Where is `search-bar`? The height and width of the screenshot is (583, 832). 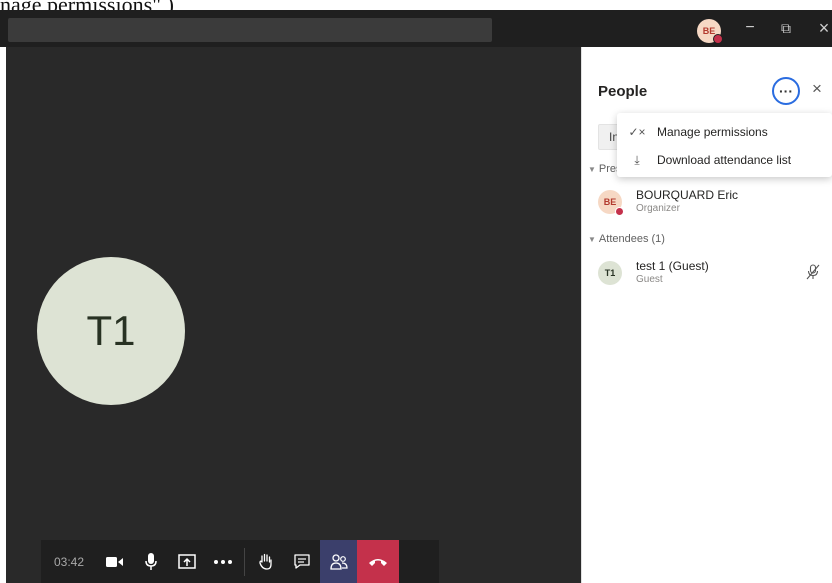
search-bar is located at coordinates (250, 30).